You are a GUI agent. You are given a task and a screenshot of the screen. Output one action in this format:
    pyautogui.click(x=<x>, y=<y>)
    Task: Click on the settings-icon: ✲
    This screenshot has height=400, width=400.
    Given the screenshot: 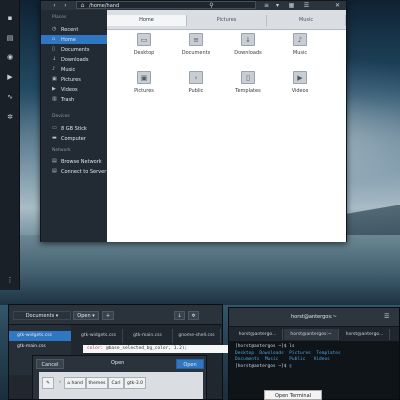 What is the action you would take?
    pyautogui.click(x=10, y=117)
    